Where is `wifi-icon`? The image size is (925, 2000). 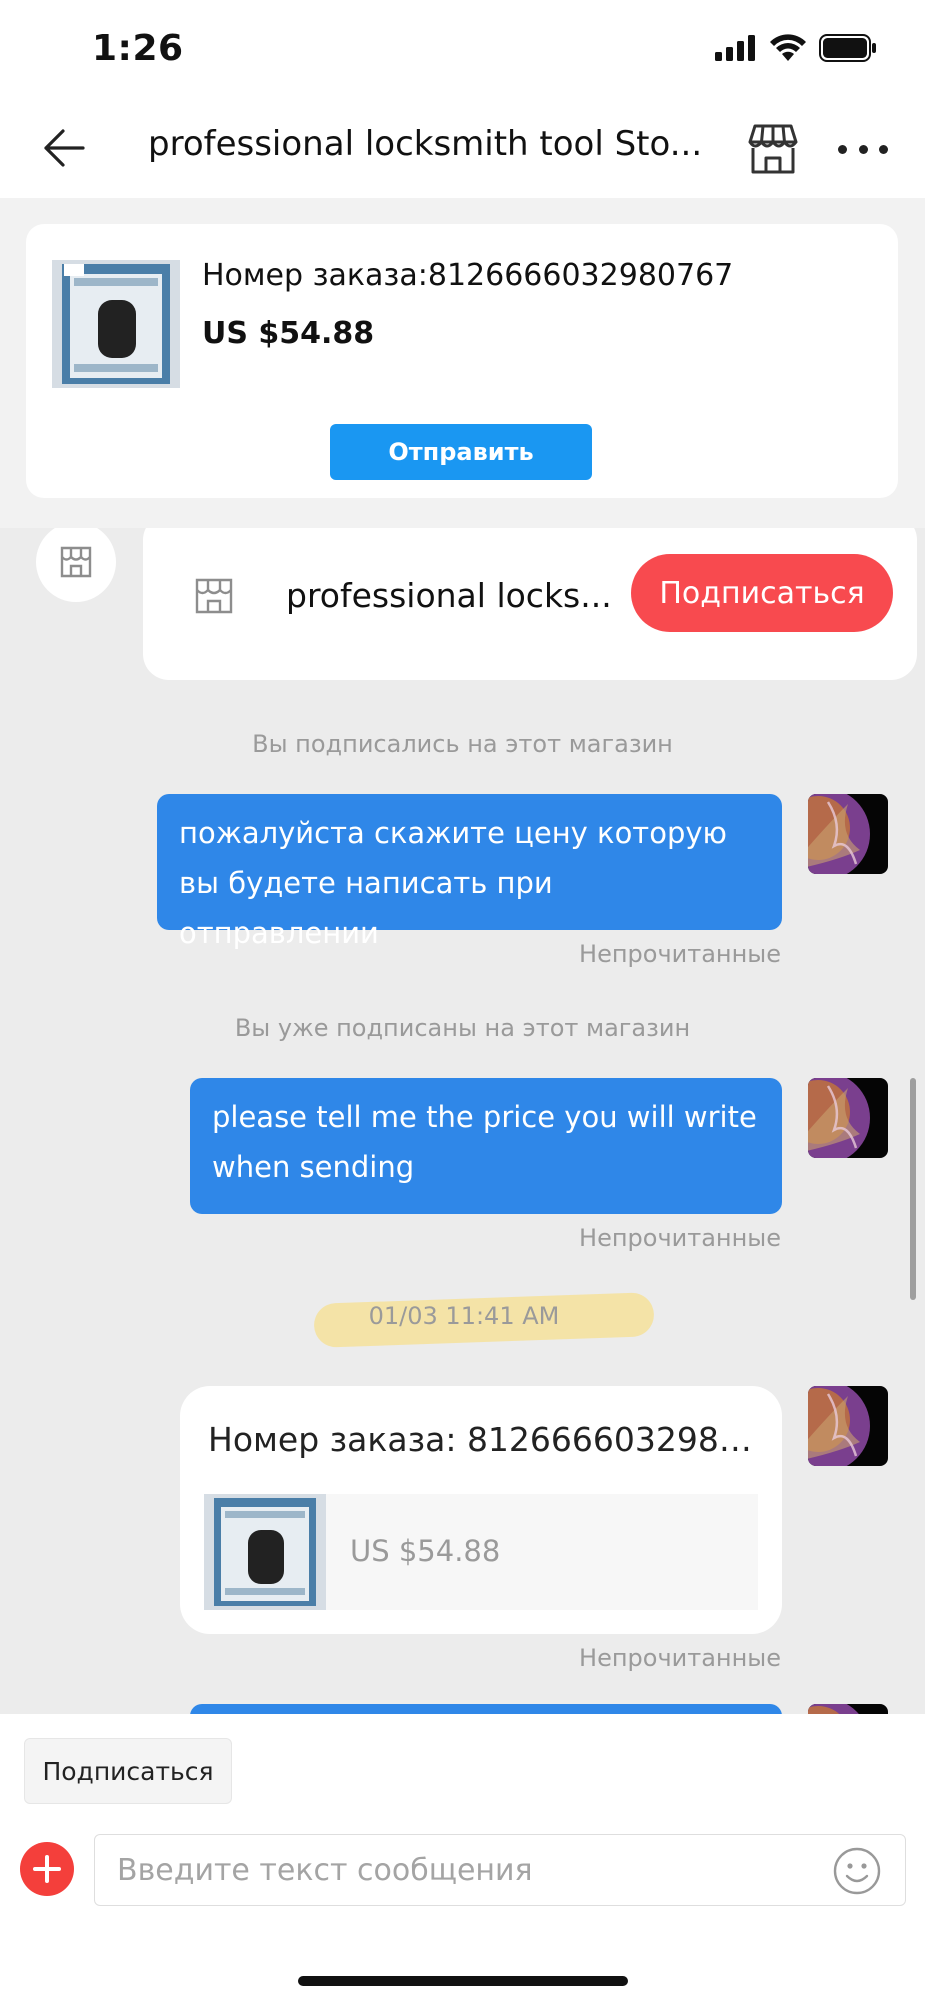
wifi-icon is located at coordinates (788, 47).